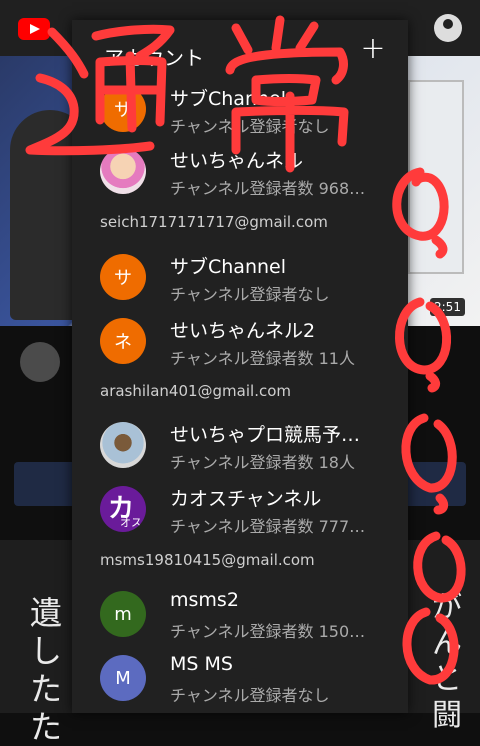  What do you see at coordinates (131, 522) in the screenshot?
I see `avatar-sub-letter: オス` at bounding box center [131, 522].